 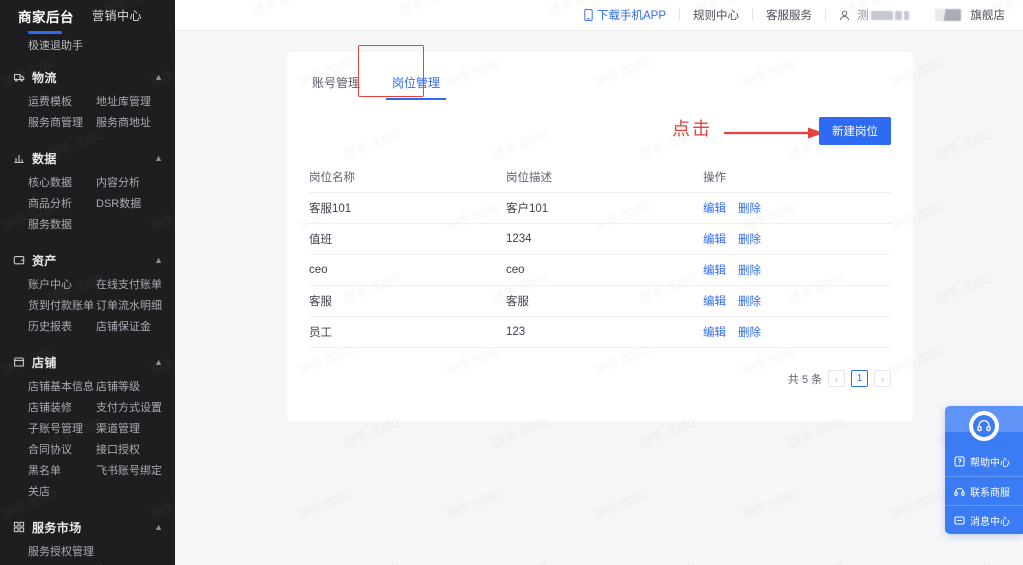 I want to click on sidebar-group-header: 物流 ▲, so click(x=87, y=77).